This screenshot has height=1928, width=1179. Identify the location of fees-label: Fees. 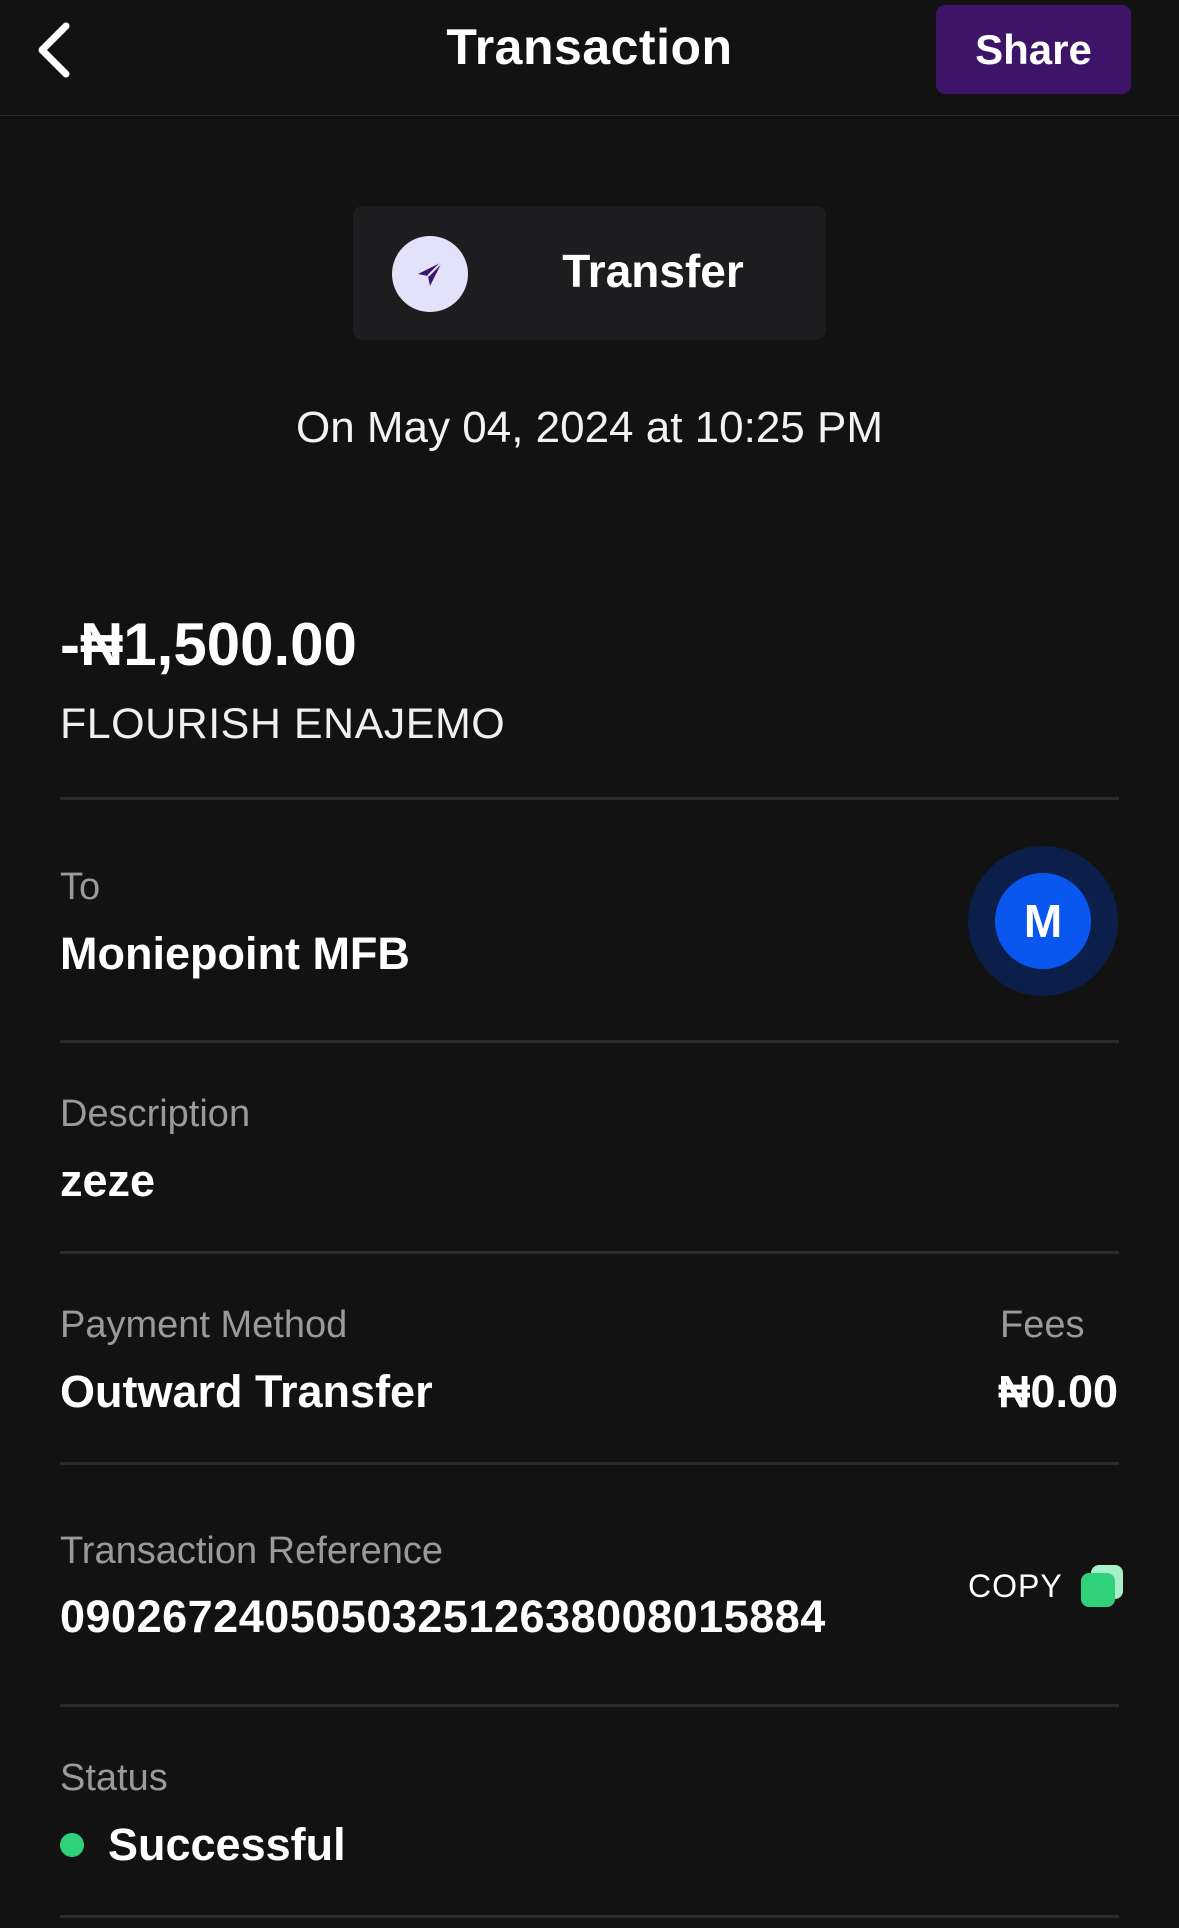
(1042, 1325).